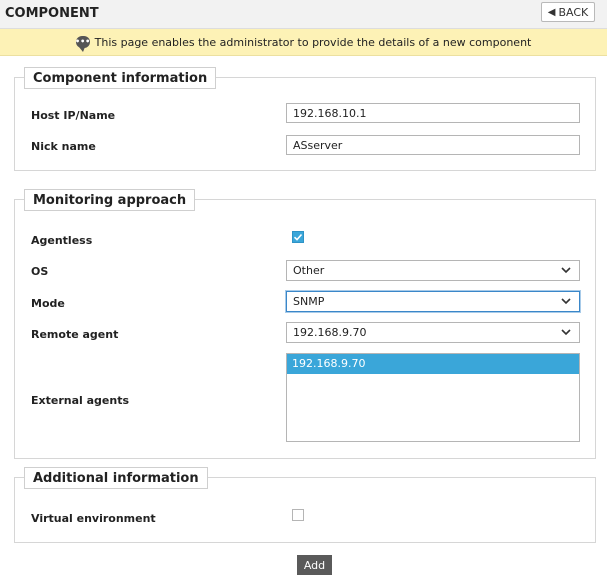 The width and height of the screenshot is (607, 580). What do you see at coordinates (433, 145) in the screenshot?
I see `nick-name-input` at bounding box center [433, 145].